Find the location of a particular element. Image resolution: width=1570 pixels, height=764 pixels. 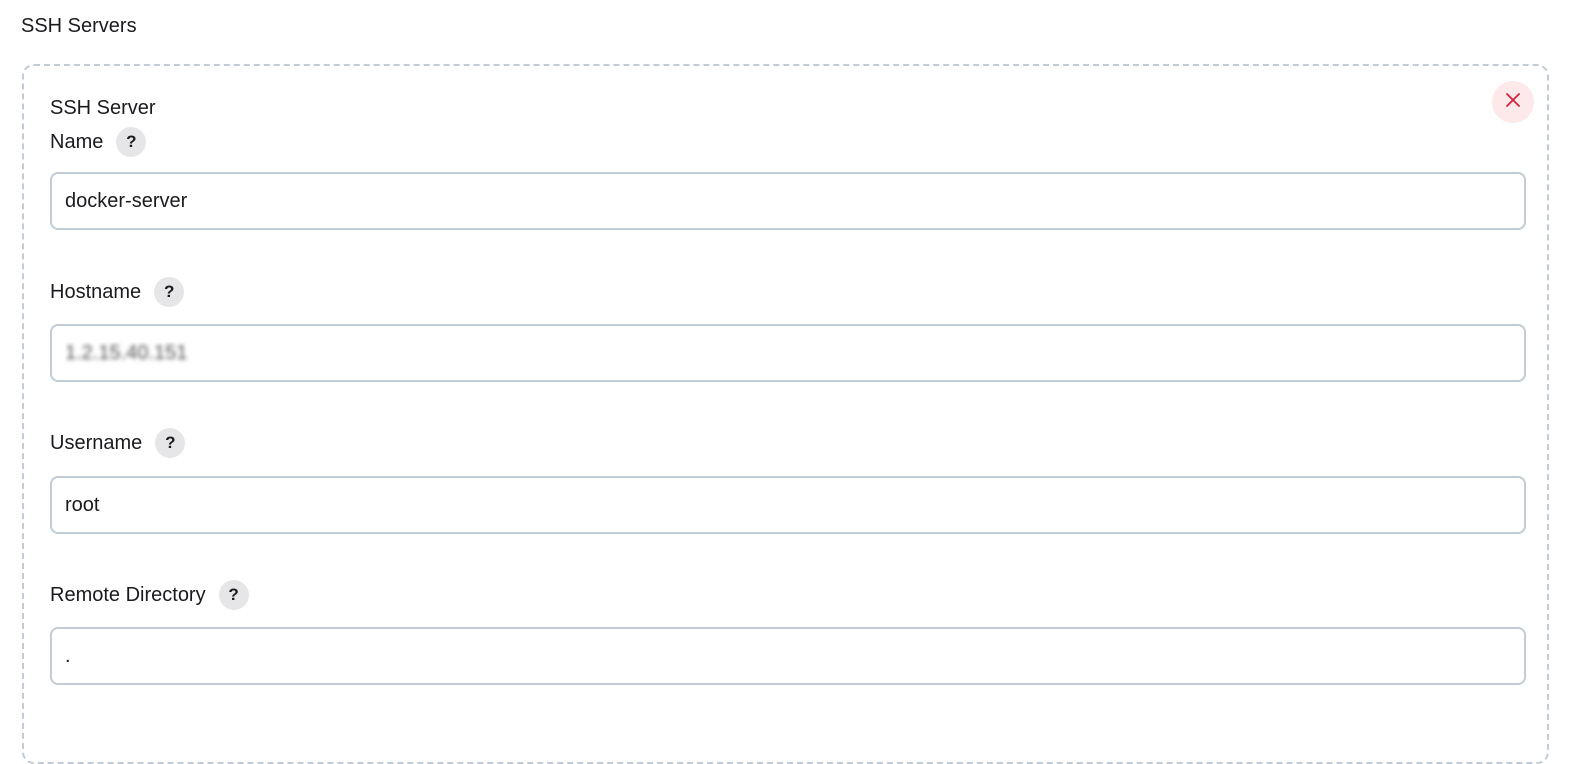

ssh-server-header: SSH Server is located at coordinates (103, 108).